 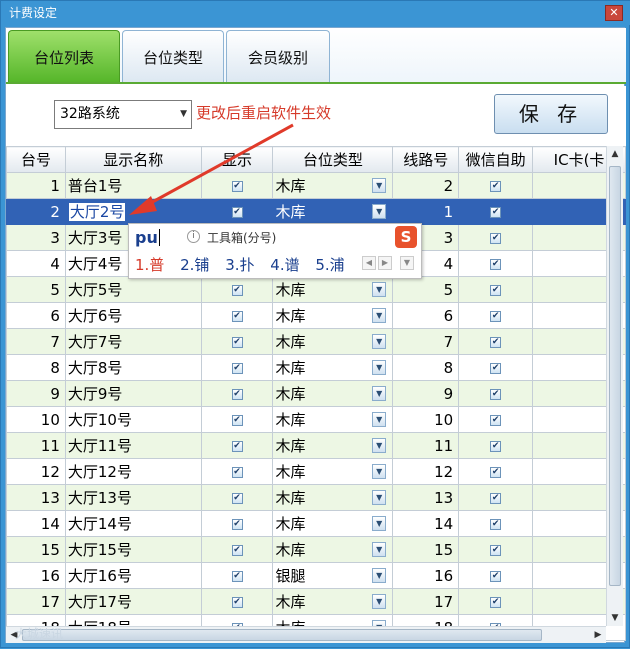 What do you see at coordinates (316, 393) in the screenshot?
I see `table-row: 9 大厅9号 ✔ 木库 ▼ 9 ✔` at bounding box center [316, 393].